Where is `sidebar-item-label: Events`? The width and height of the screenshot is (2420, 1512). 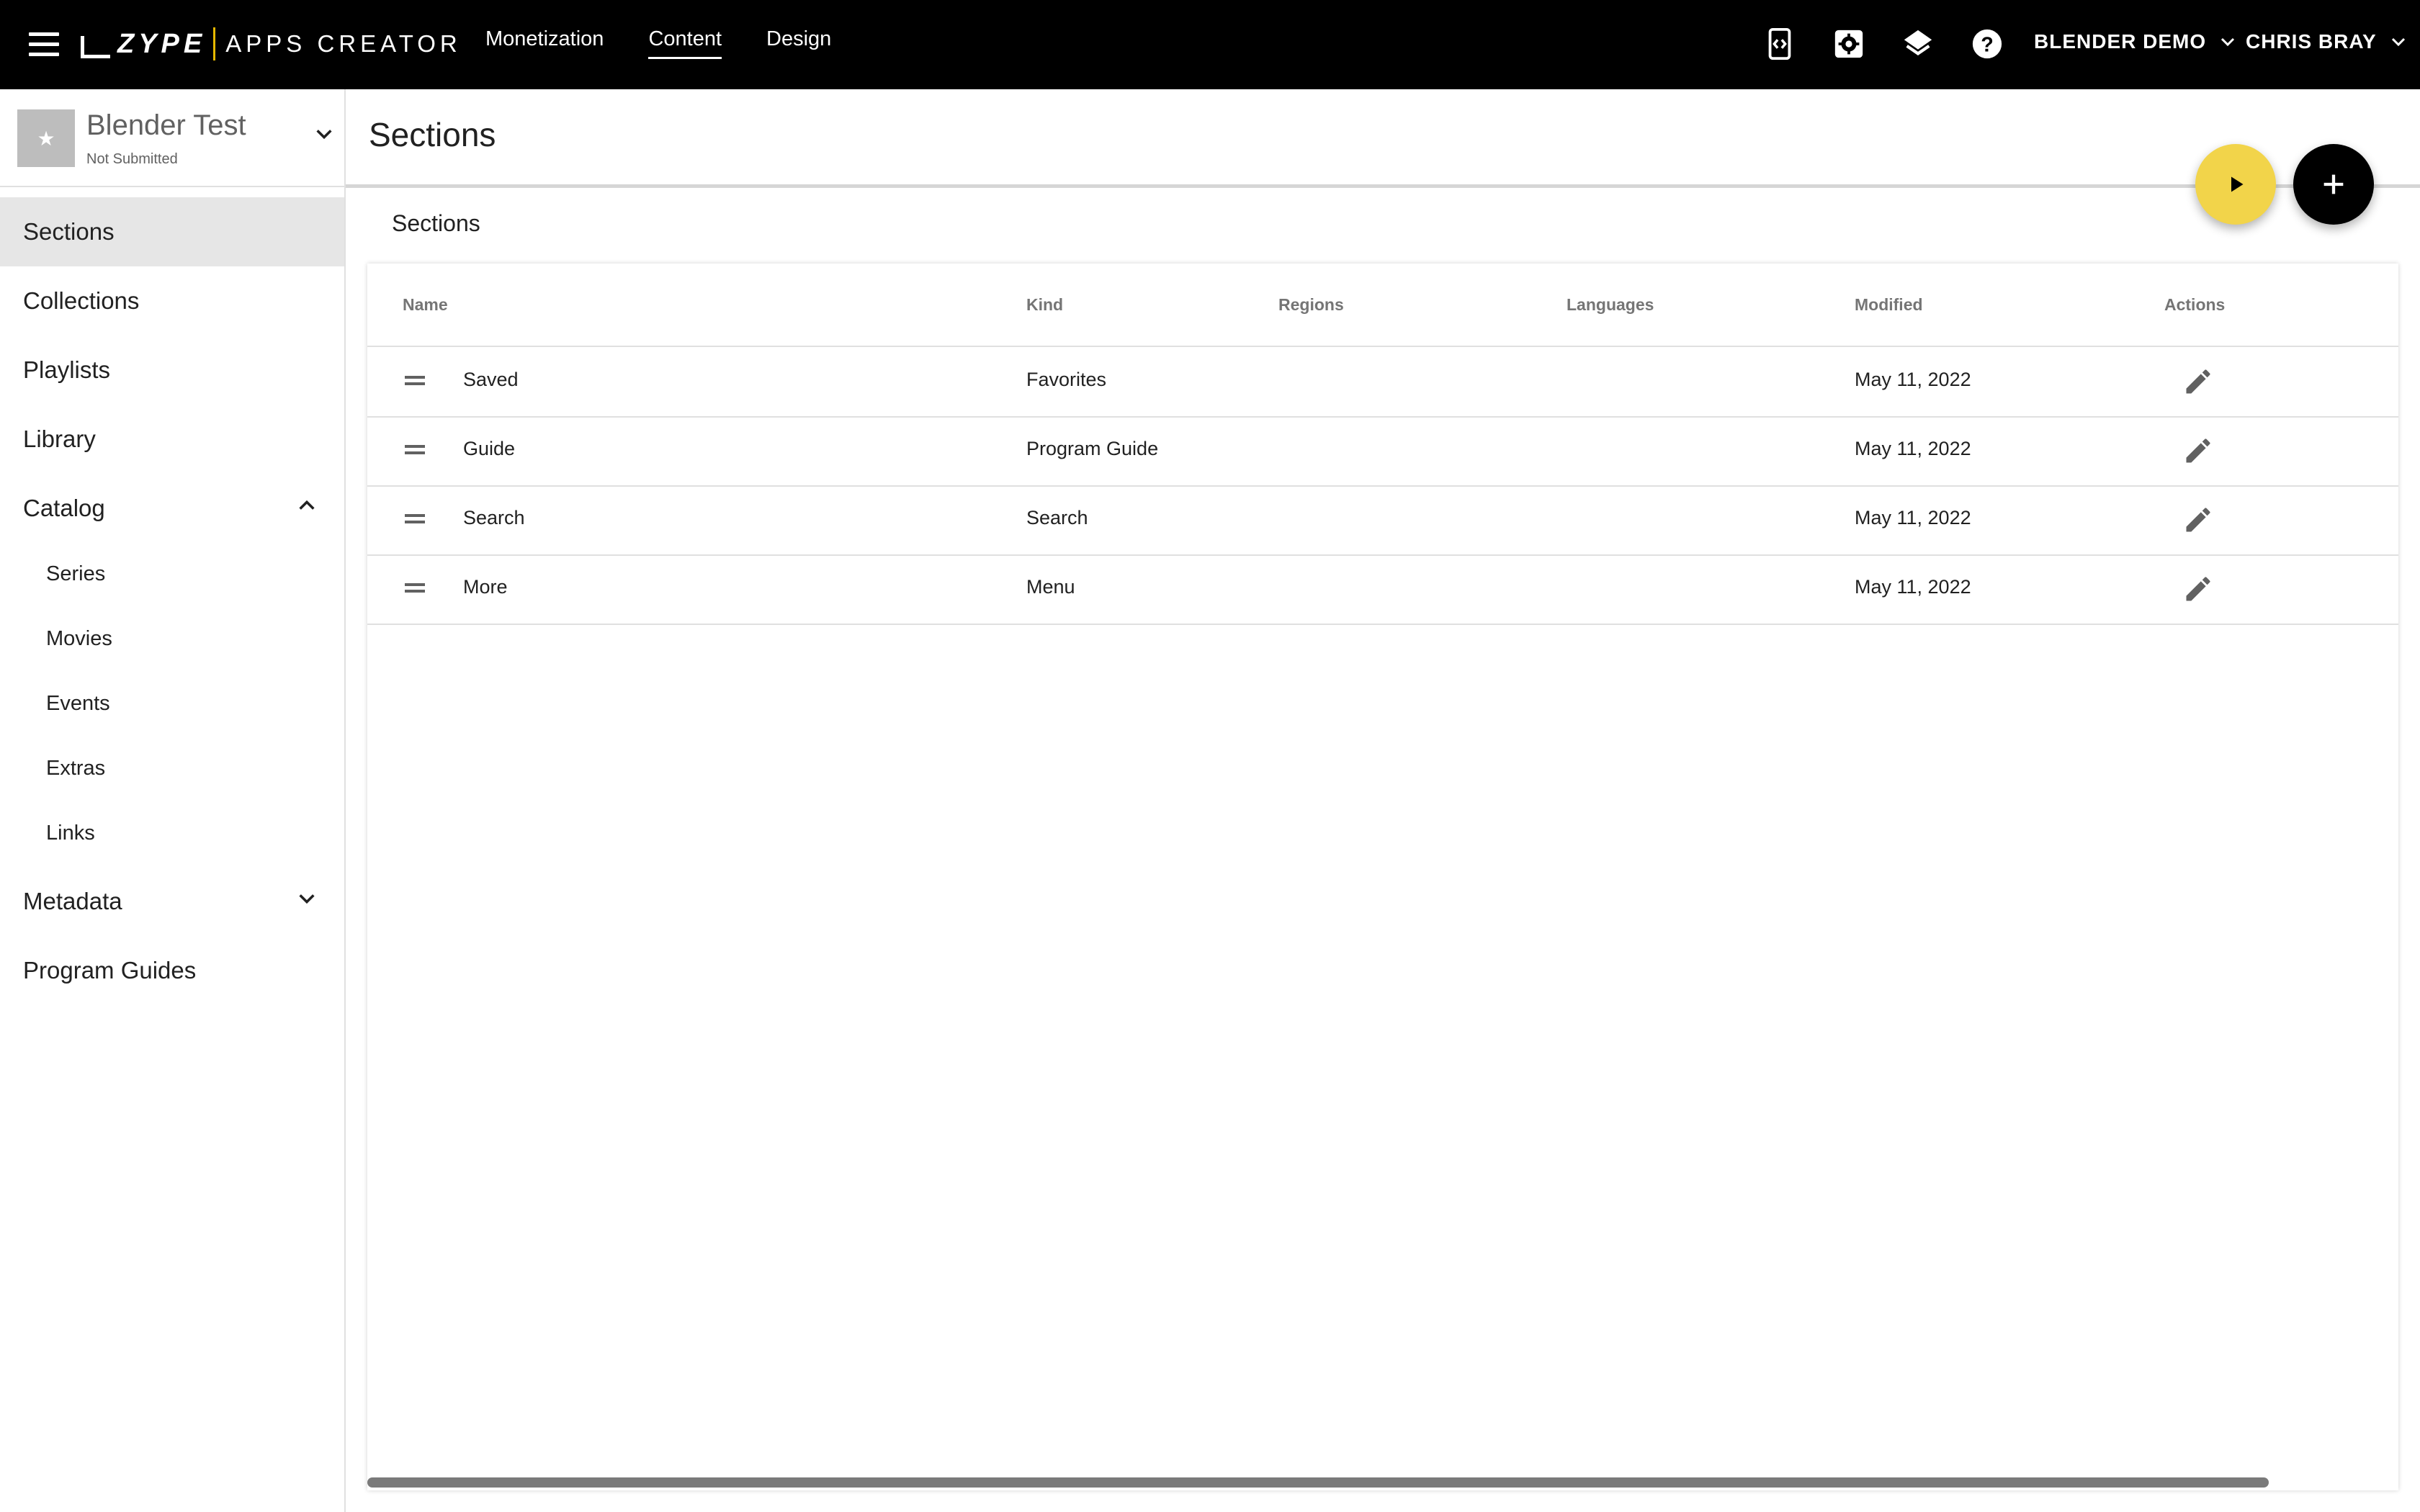
sidebar-item-label: Events is located at coordinates (78, 703).